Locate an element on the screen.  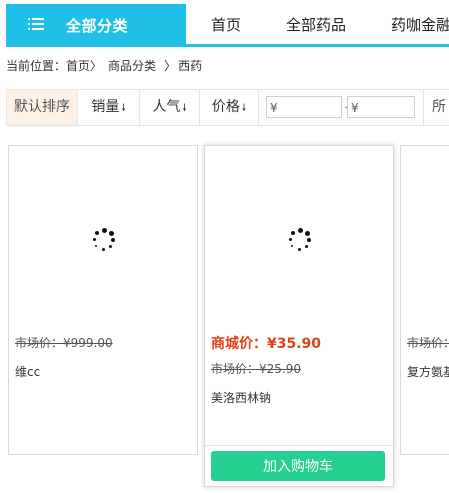
mall-price: 商城价：¥35.90 is located at coordinates (266, 344).